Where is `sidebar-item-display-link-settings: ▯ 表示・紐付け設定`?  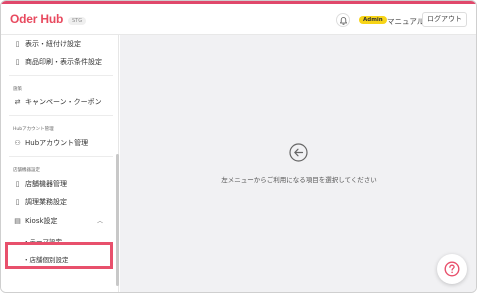
sidebar-item-display-link-settings: ▯ 表示・紐付け設定 is located at coordinates (47, 44).